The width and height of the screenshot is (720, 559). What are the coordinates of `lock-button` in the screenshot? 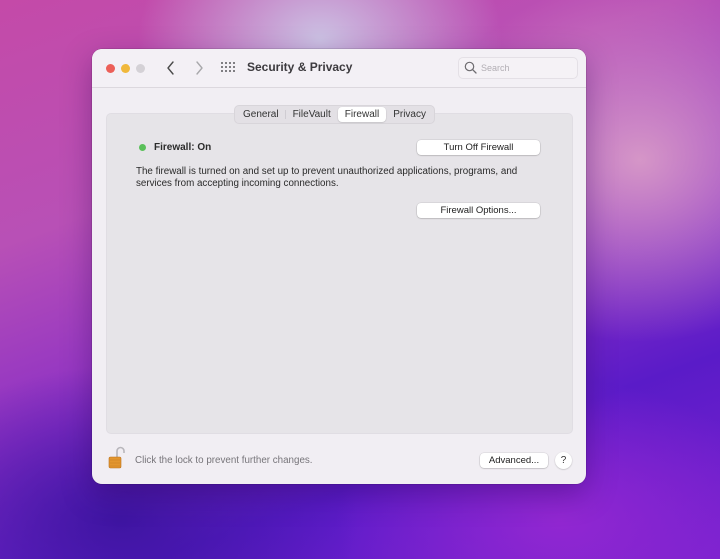 It's located at (117, 458).